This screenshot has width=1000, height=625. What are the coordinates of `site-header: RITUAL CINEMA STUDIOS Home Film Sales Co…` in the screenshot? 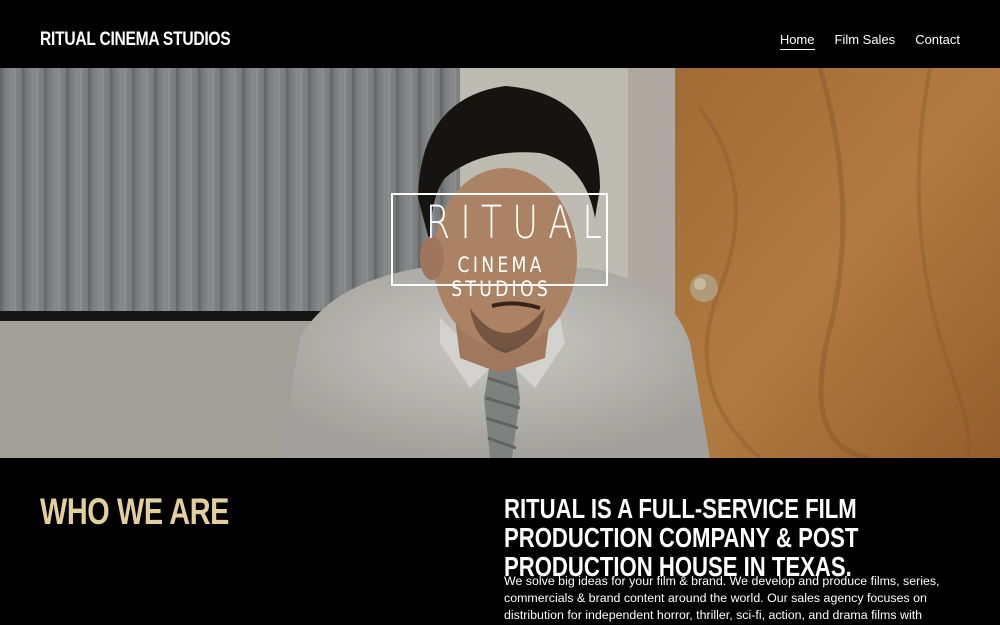 It's located at (500, 34).